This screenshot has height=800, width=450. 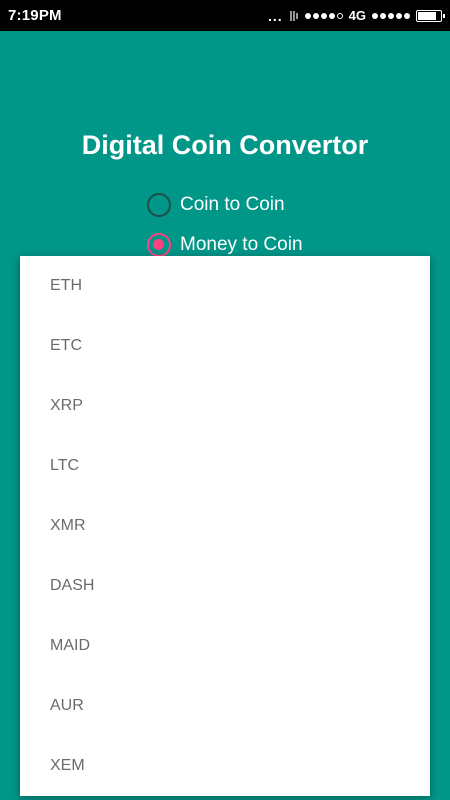 What do you see at coordinates (225, 346) in the screenshot?
I see `dropdown-item-etc: ETC` at bounding box center [225, 346].